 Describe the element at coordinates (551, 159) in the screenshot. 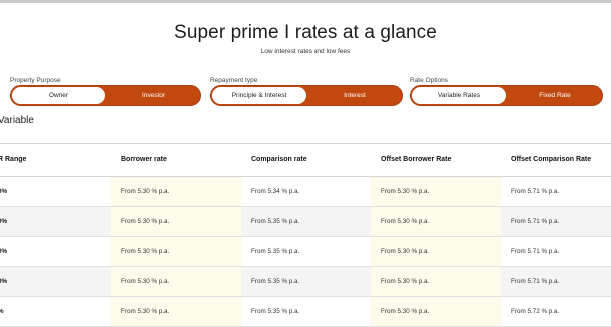

I see `header-offset-comparison-rate: Offset Comparison Rate` at that location.